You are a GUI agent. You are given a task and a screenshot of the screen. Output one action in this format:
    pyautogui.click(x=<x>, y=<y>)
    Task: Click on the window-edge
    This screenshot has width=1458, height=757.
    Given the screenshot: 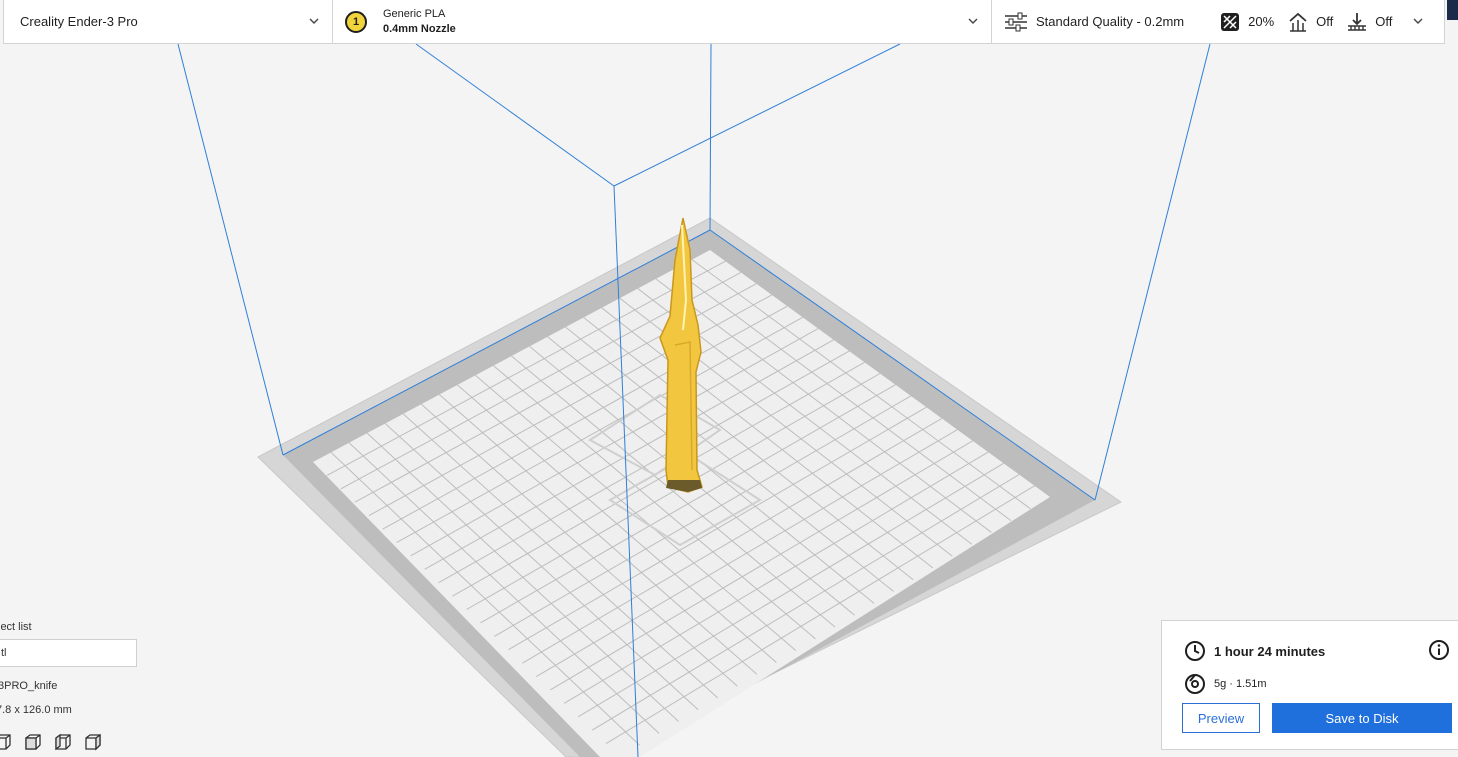 What is the action you would take?
    pyautogui.click(x=1452, y=10)
    